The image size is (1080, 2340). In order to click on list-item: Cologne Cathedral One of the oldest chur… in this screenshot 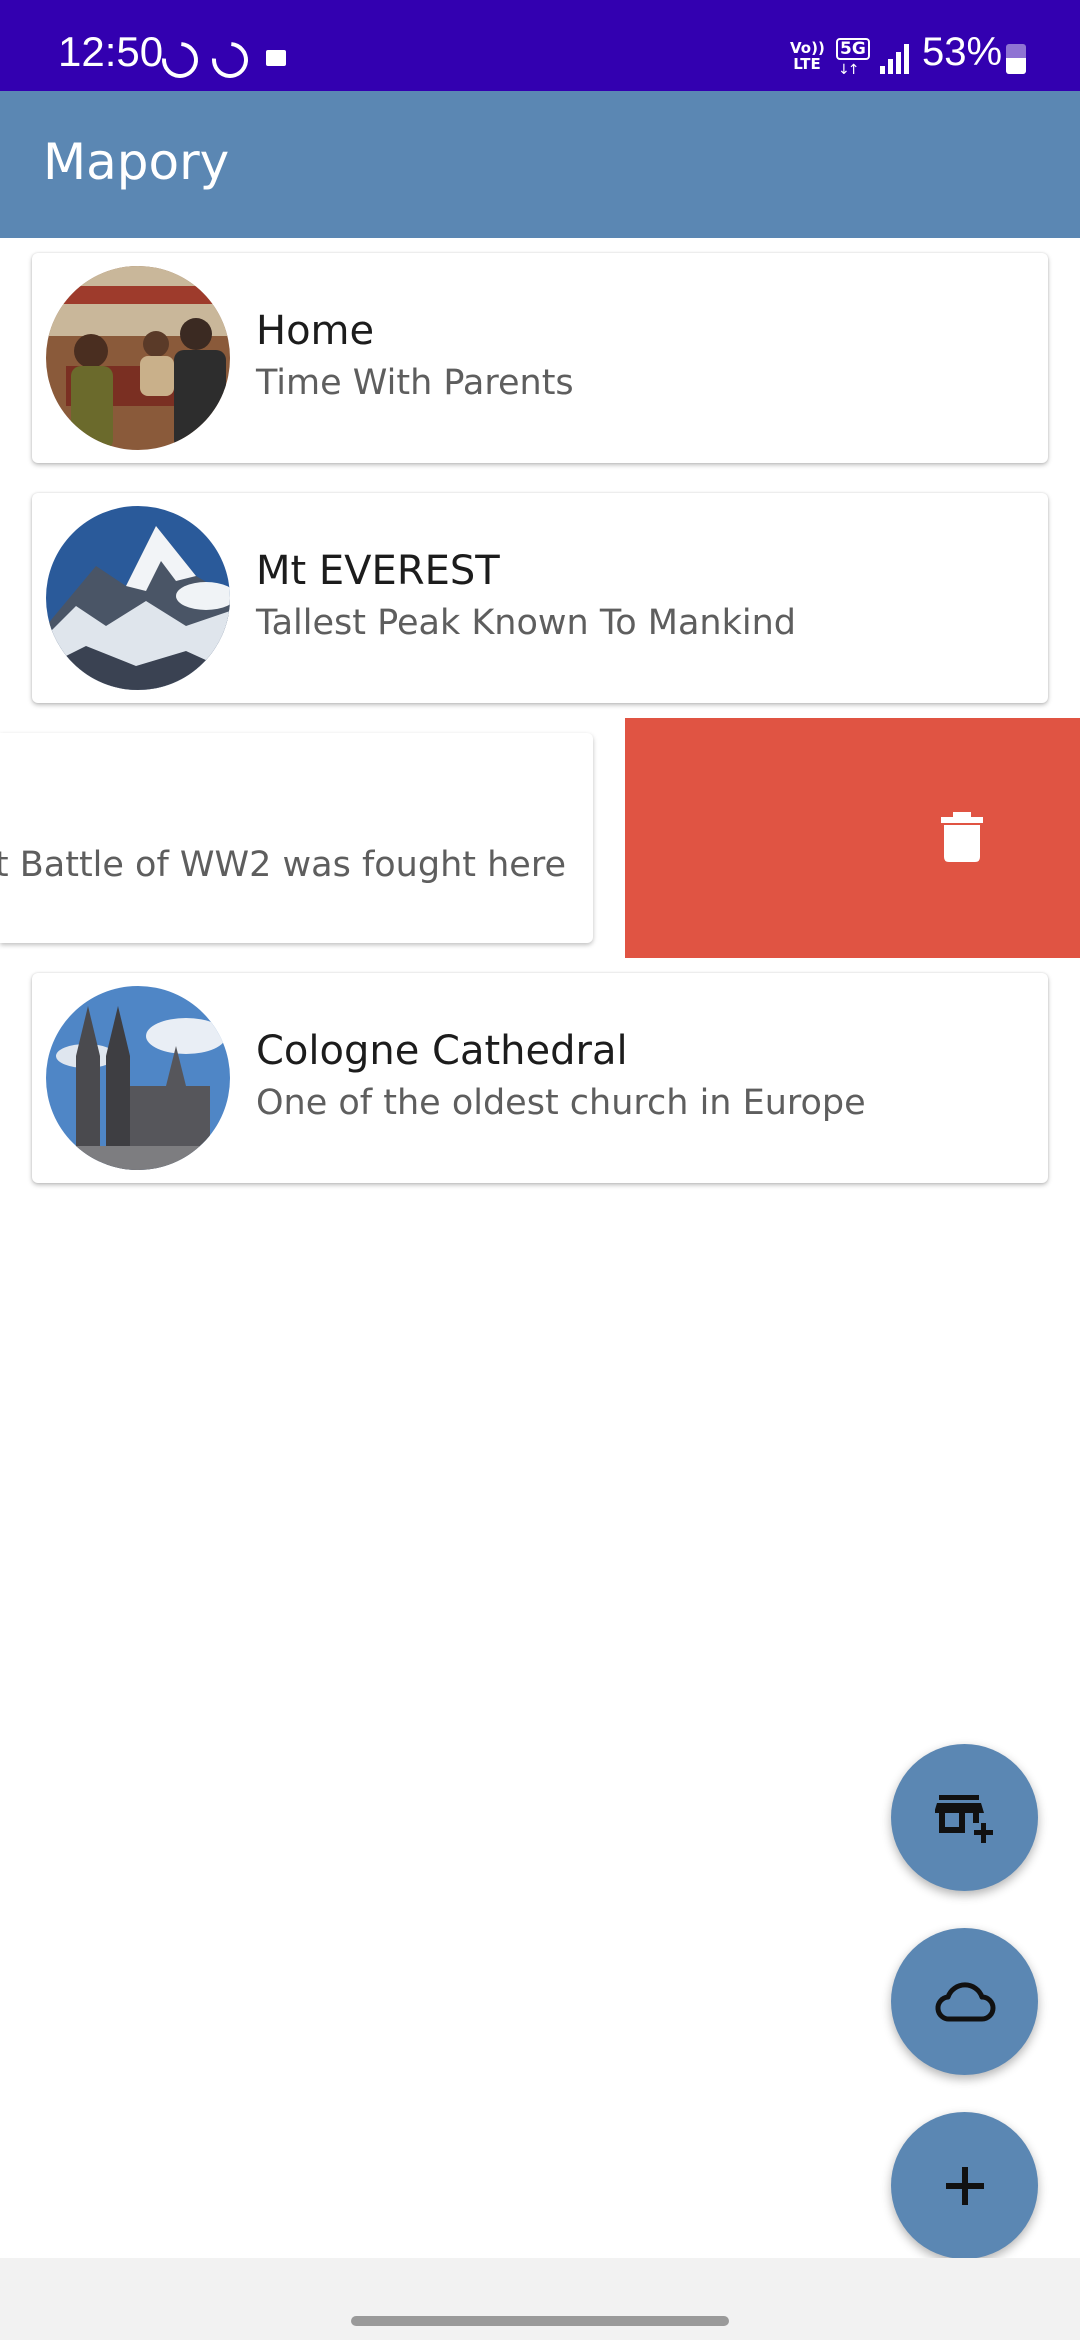, I will do `click(540, 1078)`.